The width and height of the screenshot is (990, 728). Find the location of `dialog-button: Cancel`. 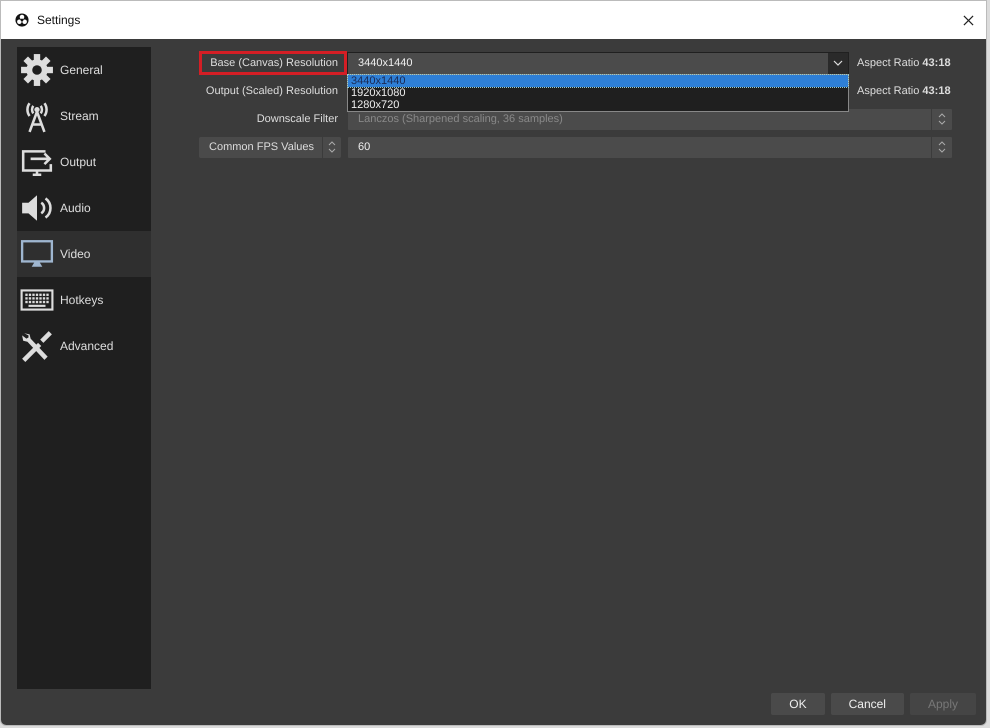

dialog-button: Cancel is located at coordinates (867, 704).